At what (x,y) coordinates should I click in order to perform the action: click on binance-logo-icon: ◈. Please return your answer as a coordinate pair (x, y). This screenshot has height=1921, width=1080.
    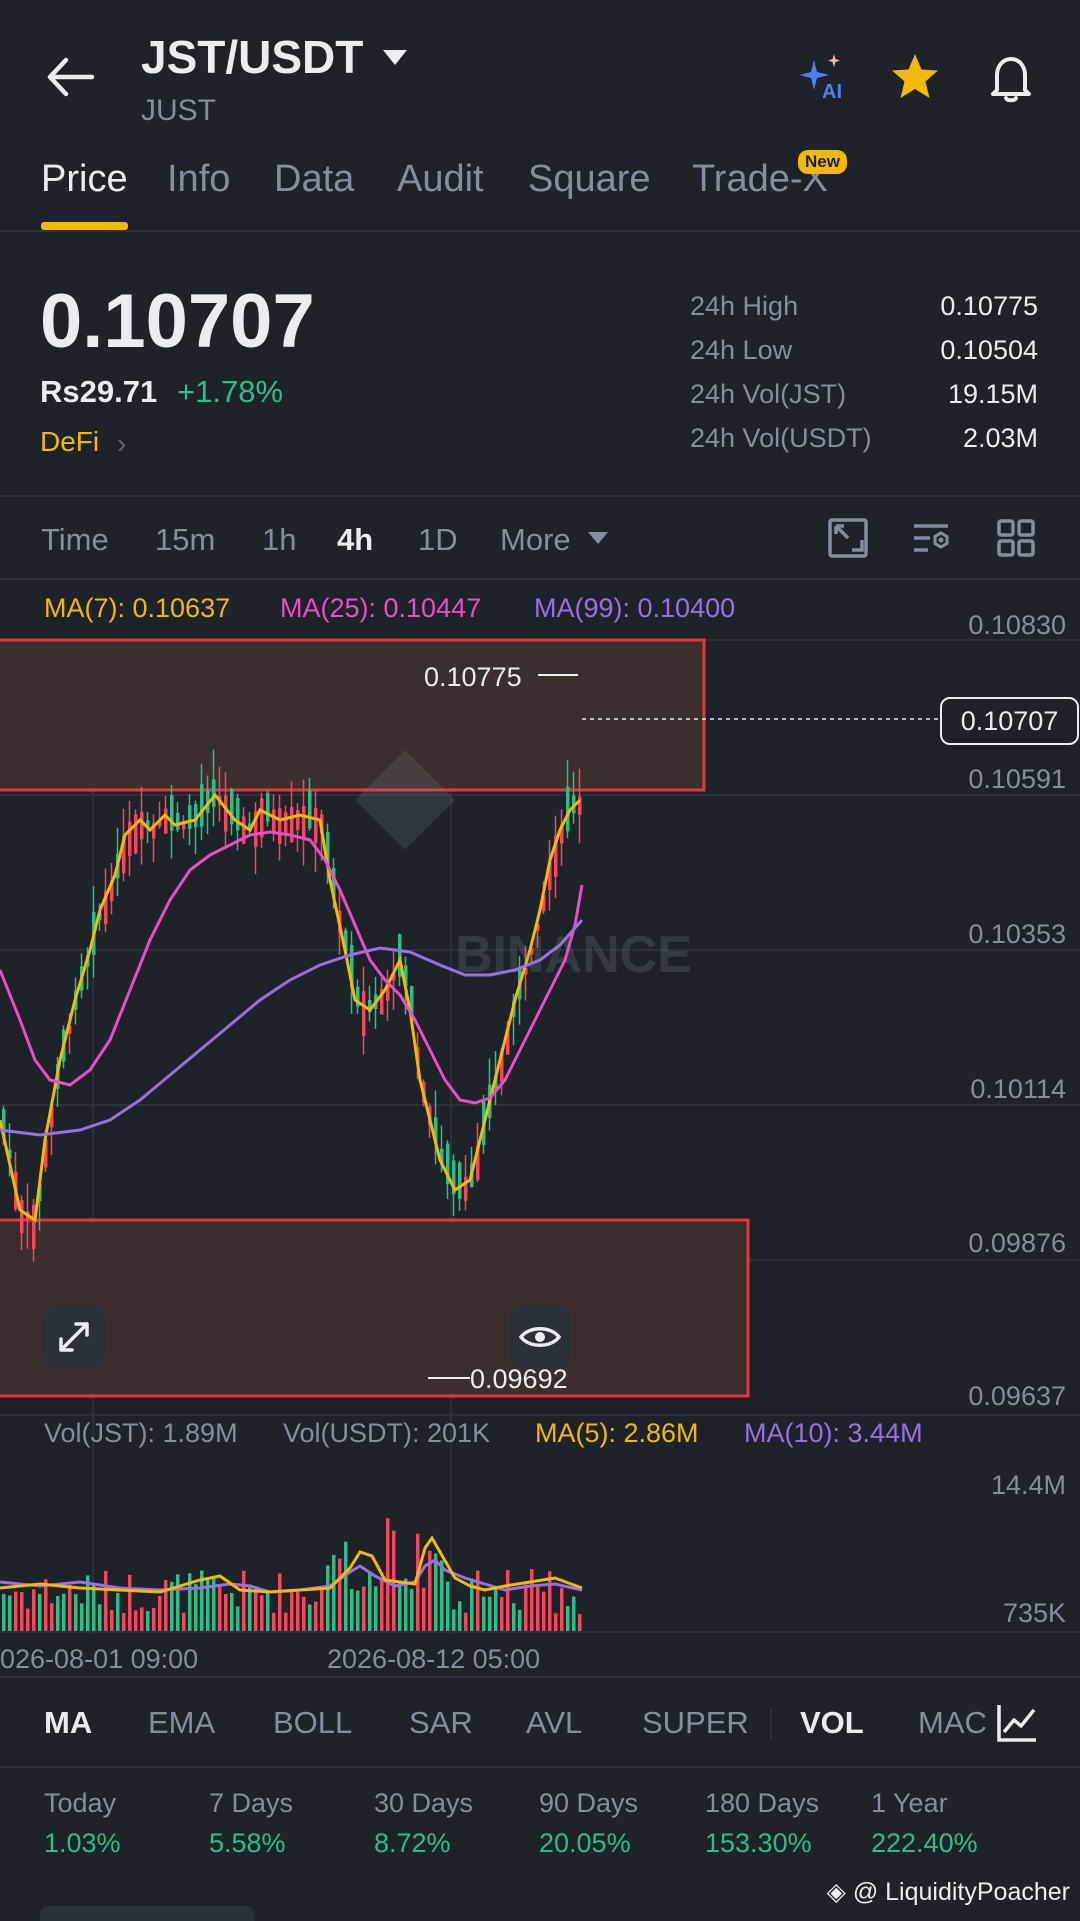
    Looking at the image, I should click on (836, 1892).